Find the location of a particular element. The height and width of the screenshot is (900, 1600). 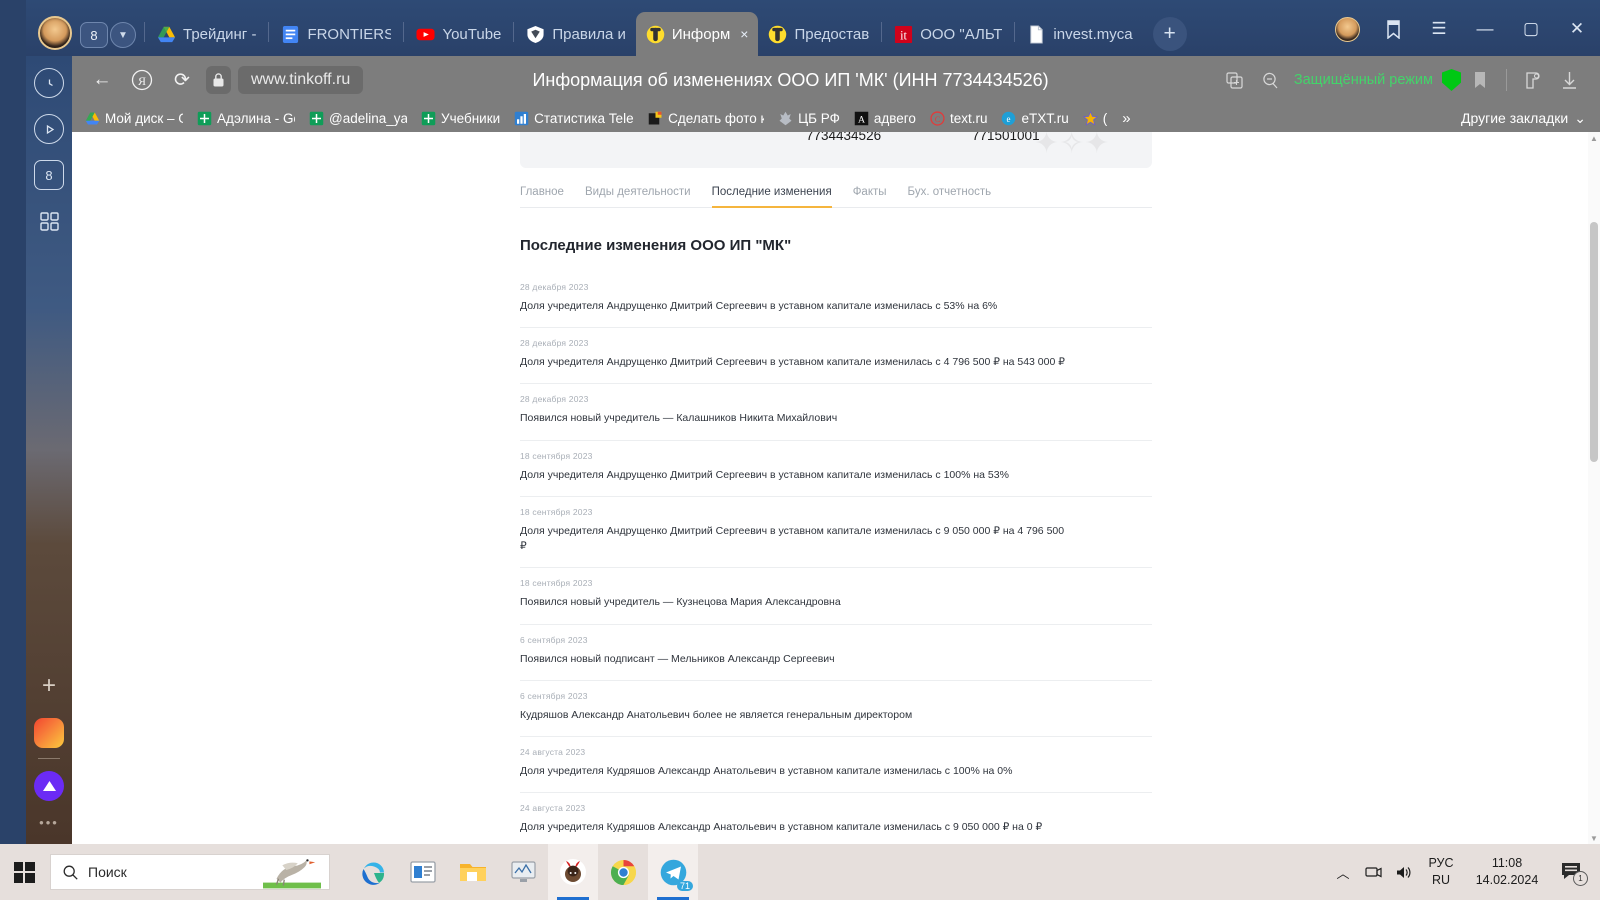

bookmark-item: Статистика Telegram is located at coordinates (574, 118).